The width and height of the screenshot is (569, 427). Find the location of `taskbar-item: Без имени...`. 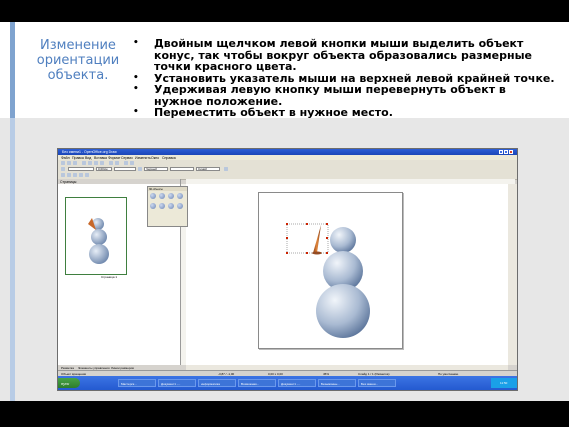

taskbar-item: Без имени... is located at coordinates (377, 383).